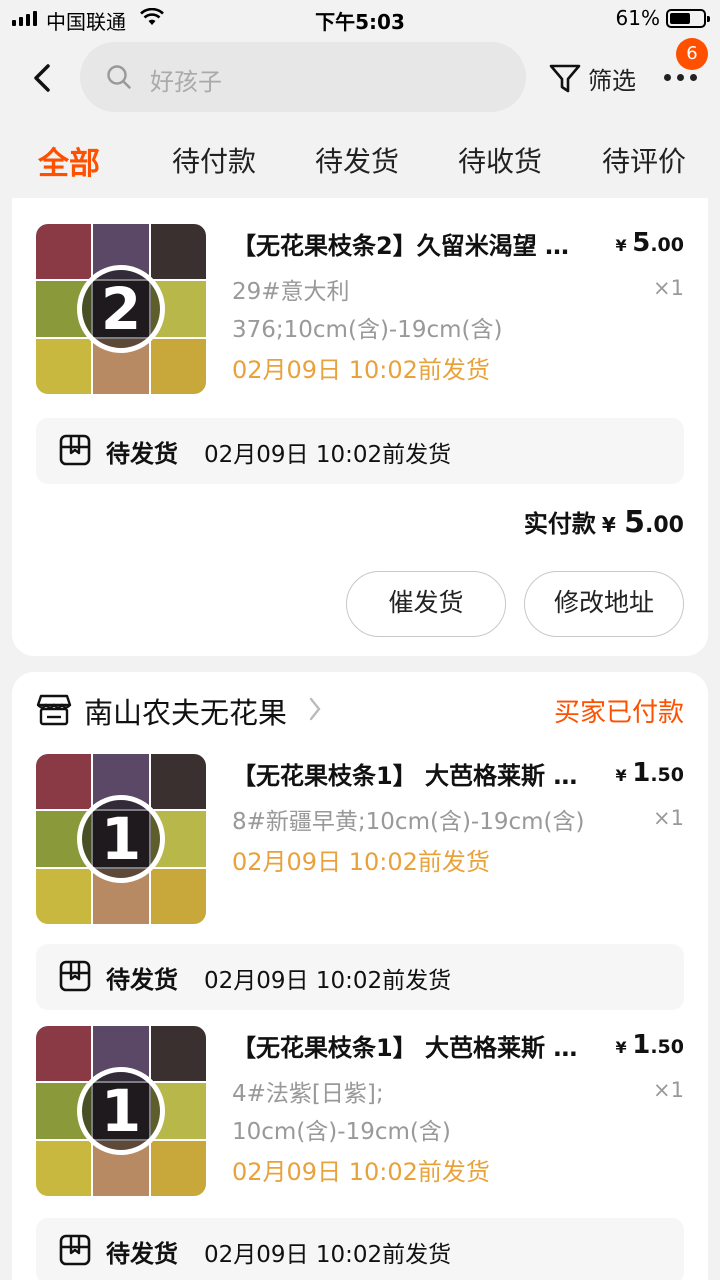 The width and height of the screenshot is (720, 1280). I want to click on change-address-button: 修改地址, so click(604, 604).